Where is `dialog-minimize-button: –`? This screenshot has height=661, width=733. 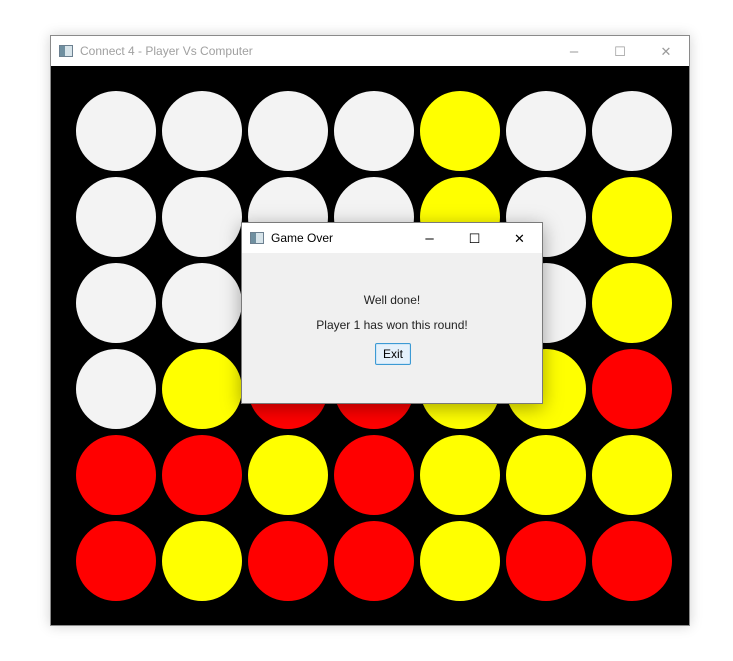 dialog-minimize-button: – is located at coordinates (429, 238).